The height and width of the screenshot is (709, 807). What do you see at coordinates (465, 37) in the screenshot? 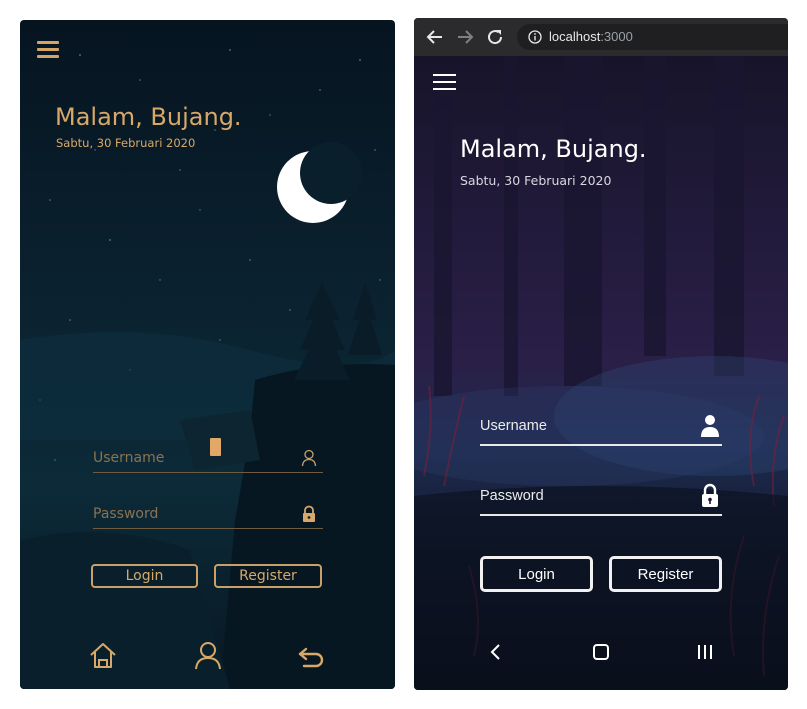
I see `browser-forward-icon` at bounding box center [465, 37].